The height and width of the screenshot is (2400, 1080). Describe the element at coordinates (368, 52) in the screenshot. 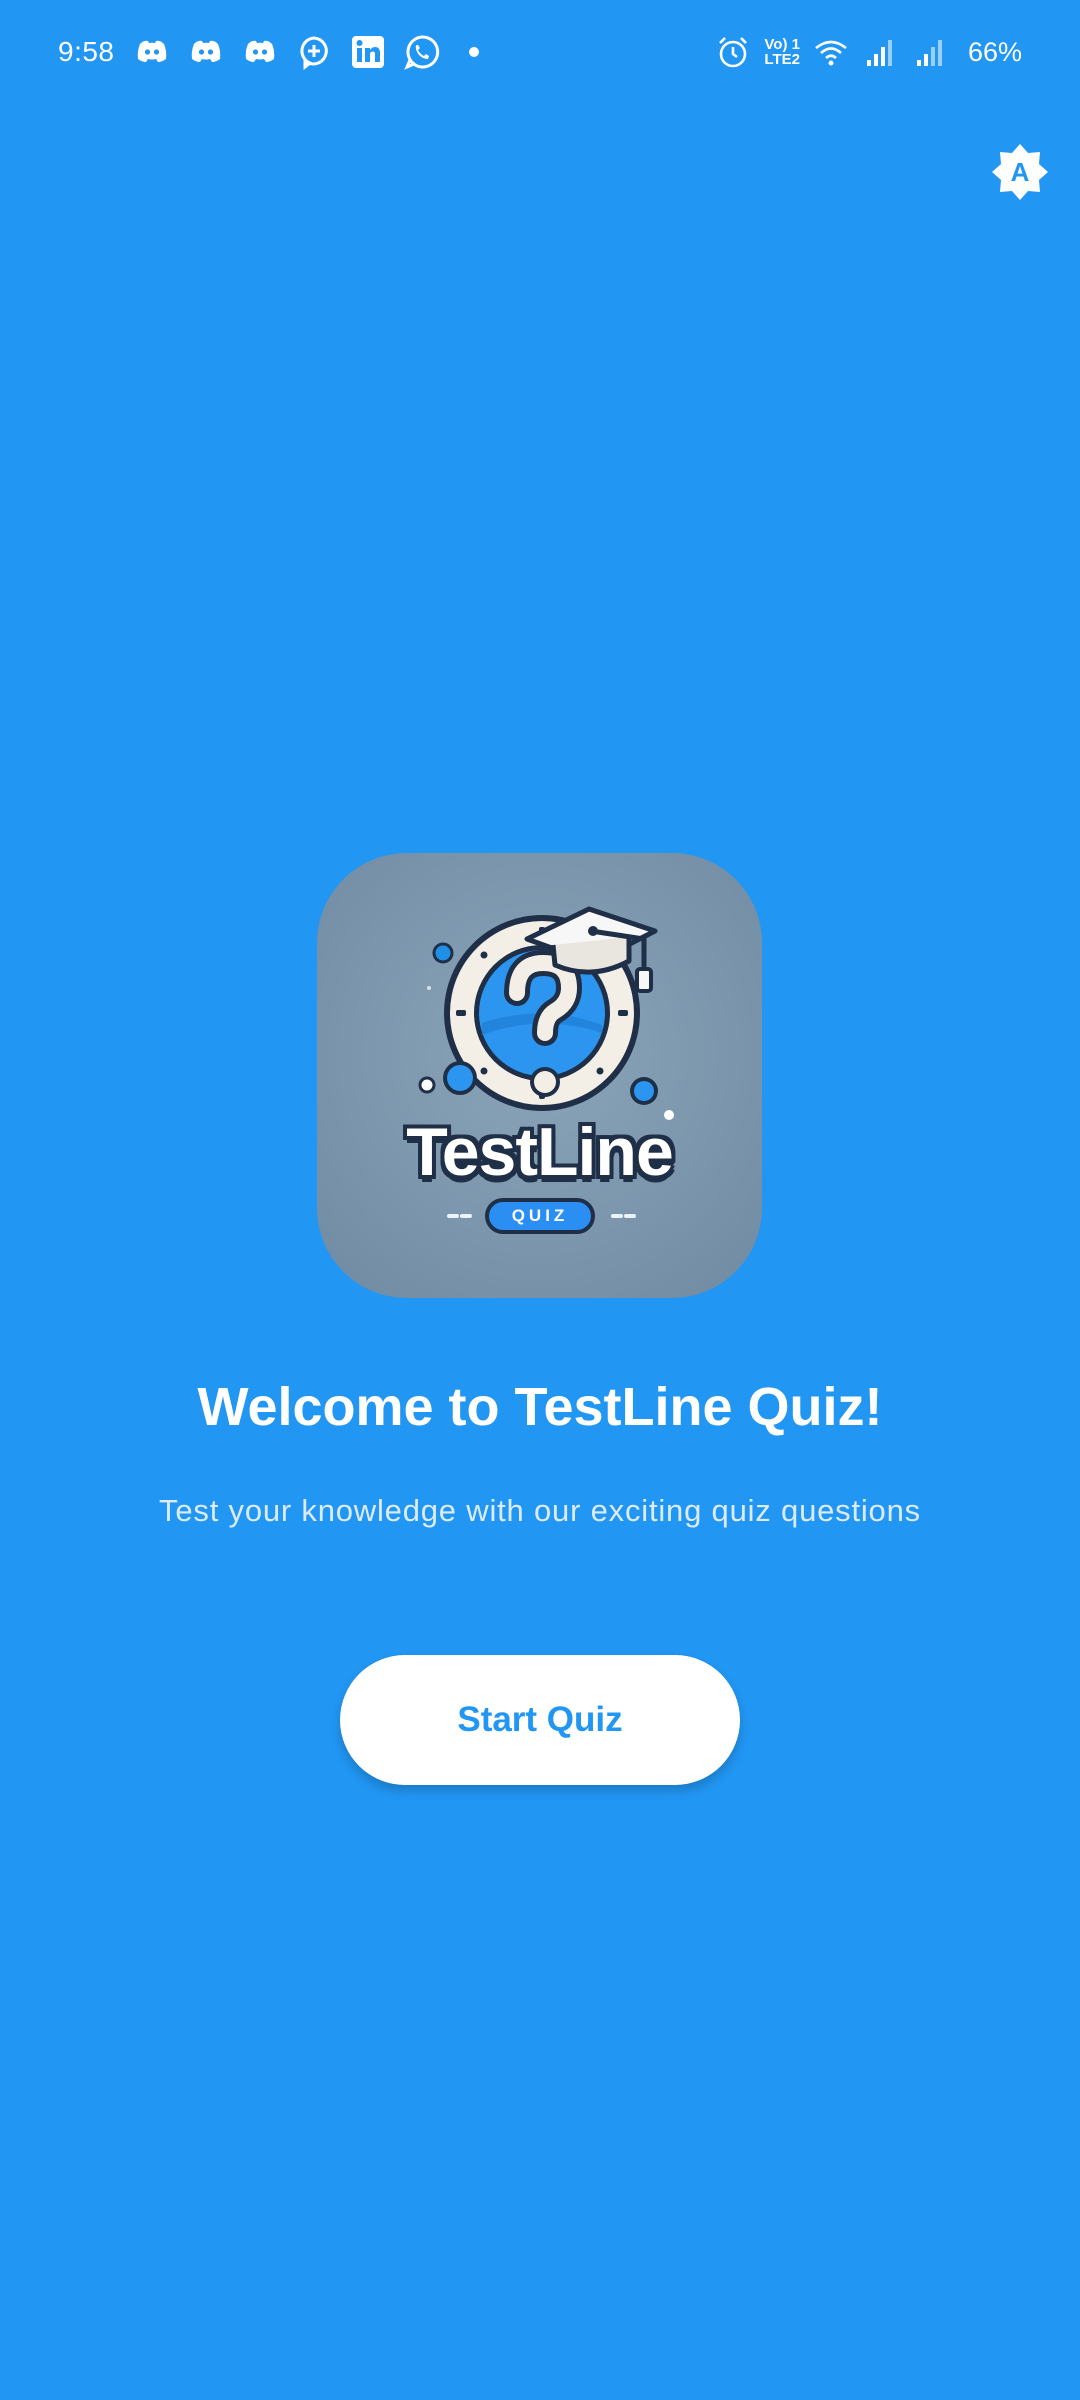

I see `linkedin-icon` at that location.